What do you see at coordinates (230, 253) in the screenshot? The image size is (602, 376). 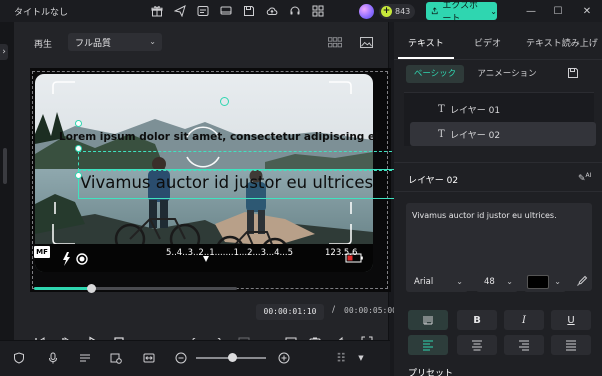 I see `hud-exposure-scale: 5..4..3..2..1.......1...2...3...4...5` at bounding box center [230, 253].